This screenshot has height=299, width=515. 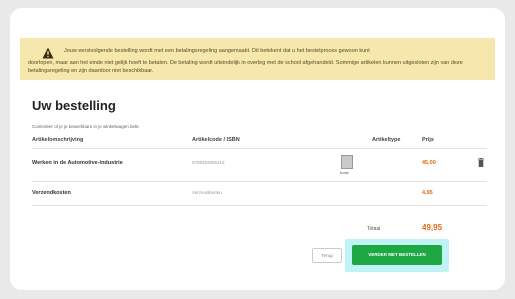 What do you see at coordinates (207, 192) in the screenshot?
I see `item-code: Verzendkosten` at bounding box center [207, 192].